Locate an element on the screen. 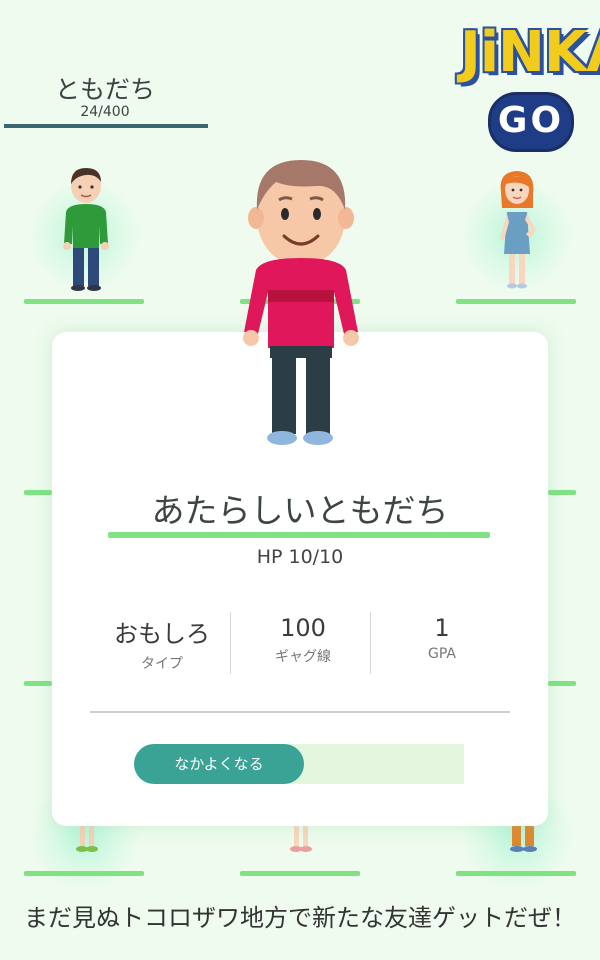 This screenshot has height=960, width=600. stat-gag: 100 ギャグ線 is located at coordinates (303, 640).